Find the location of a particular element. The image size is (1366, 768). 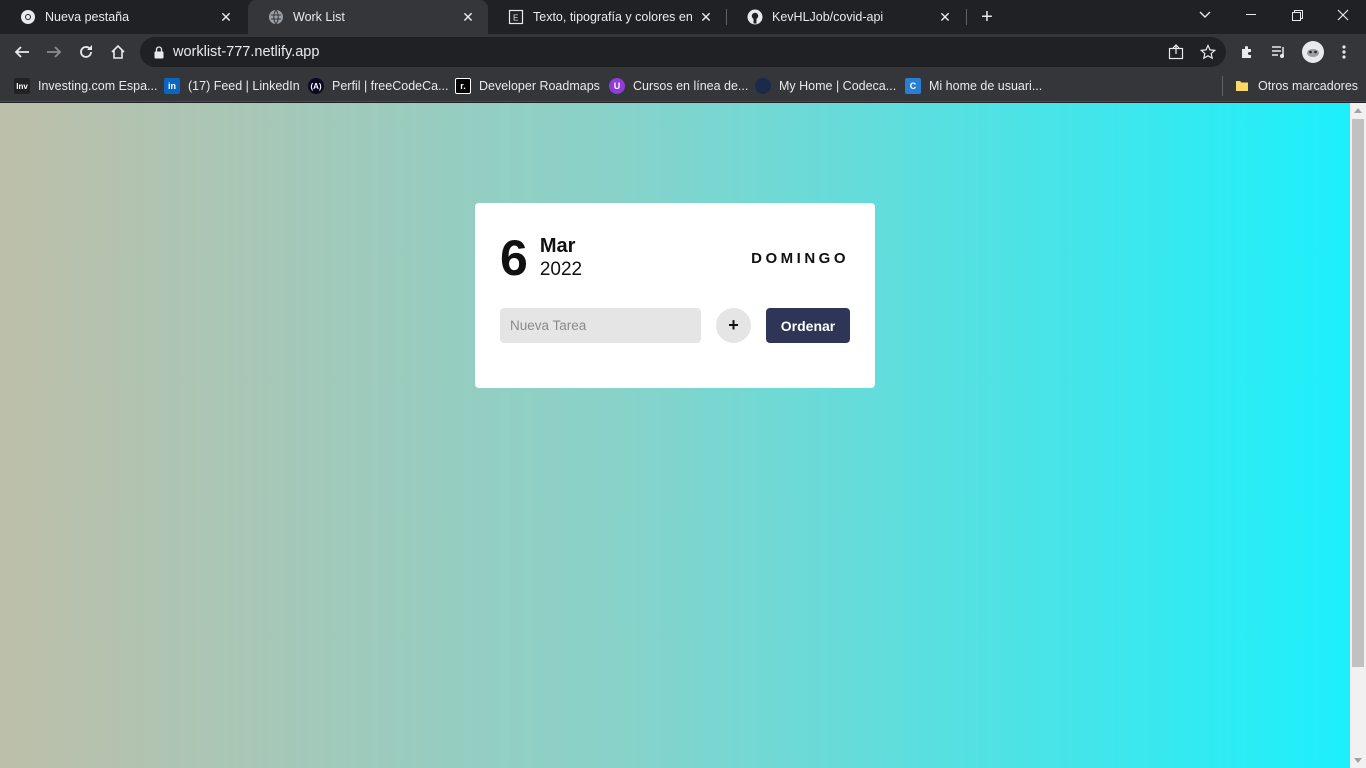

roadmap-icon: r. is located at coordinates (463, 86).